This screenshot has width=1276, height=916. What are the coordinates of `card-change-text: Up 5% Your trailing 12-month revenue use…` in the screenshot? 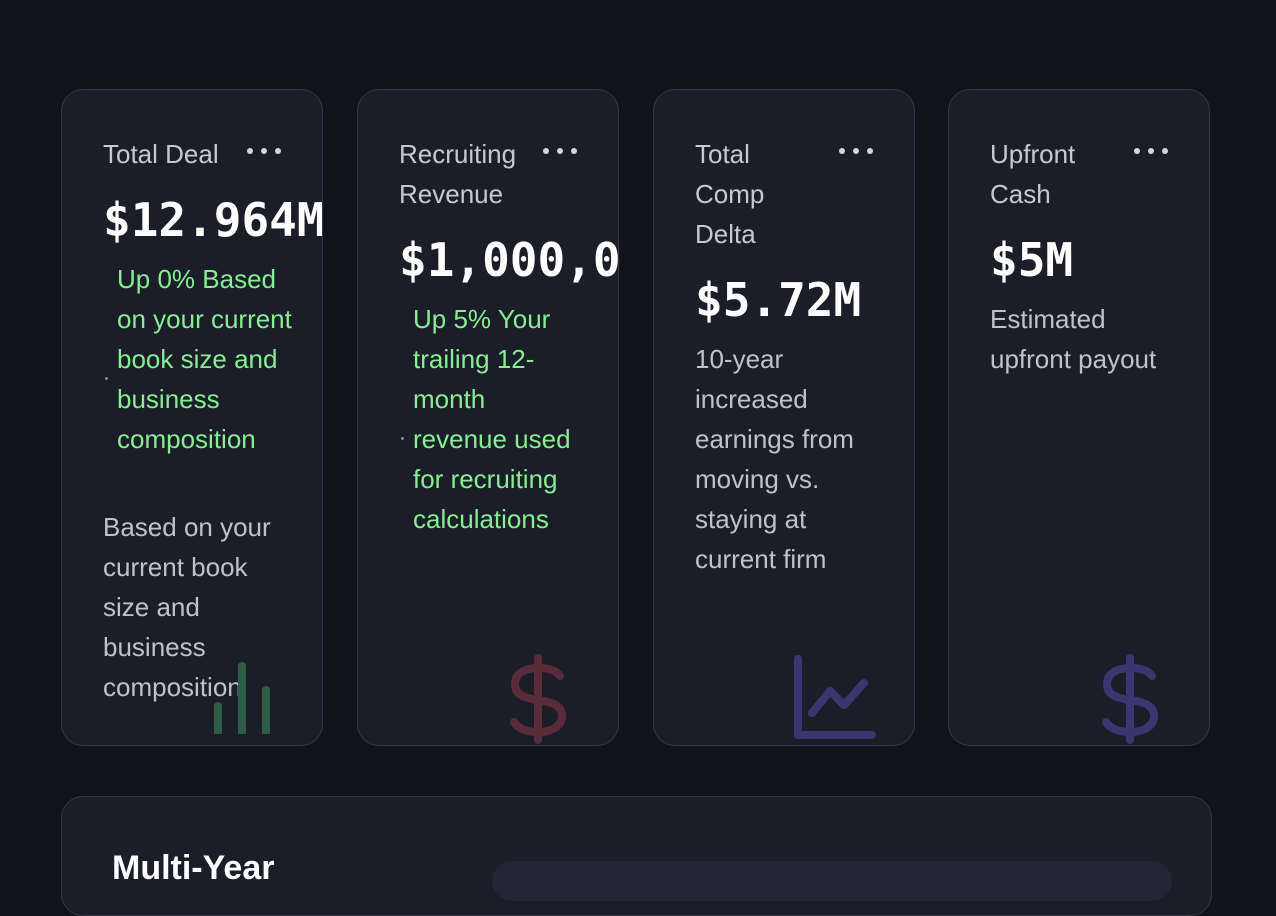 It's located at (492, 419).